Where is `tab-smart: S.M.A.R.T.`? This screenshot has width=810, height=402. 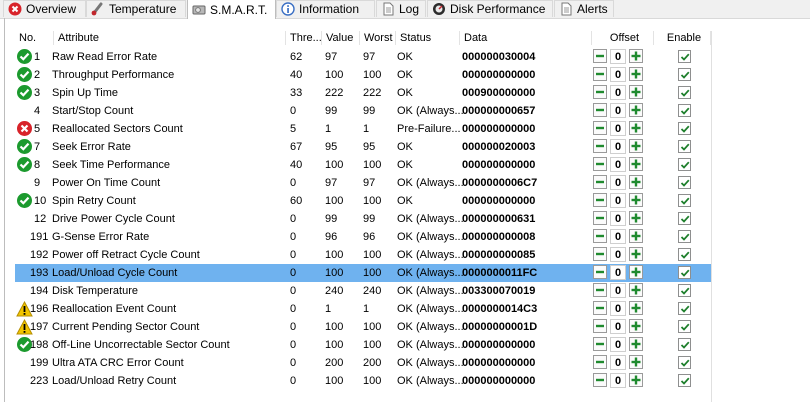 tab-smart: S.M.A.R.T. is located at coordinates (231, 9).